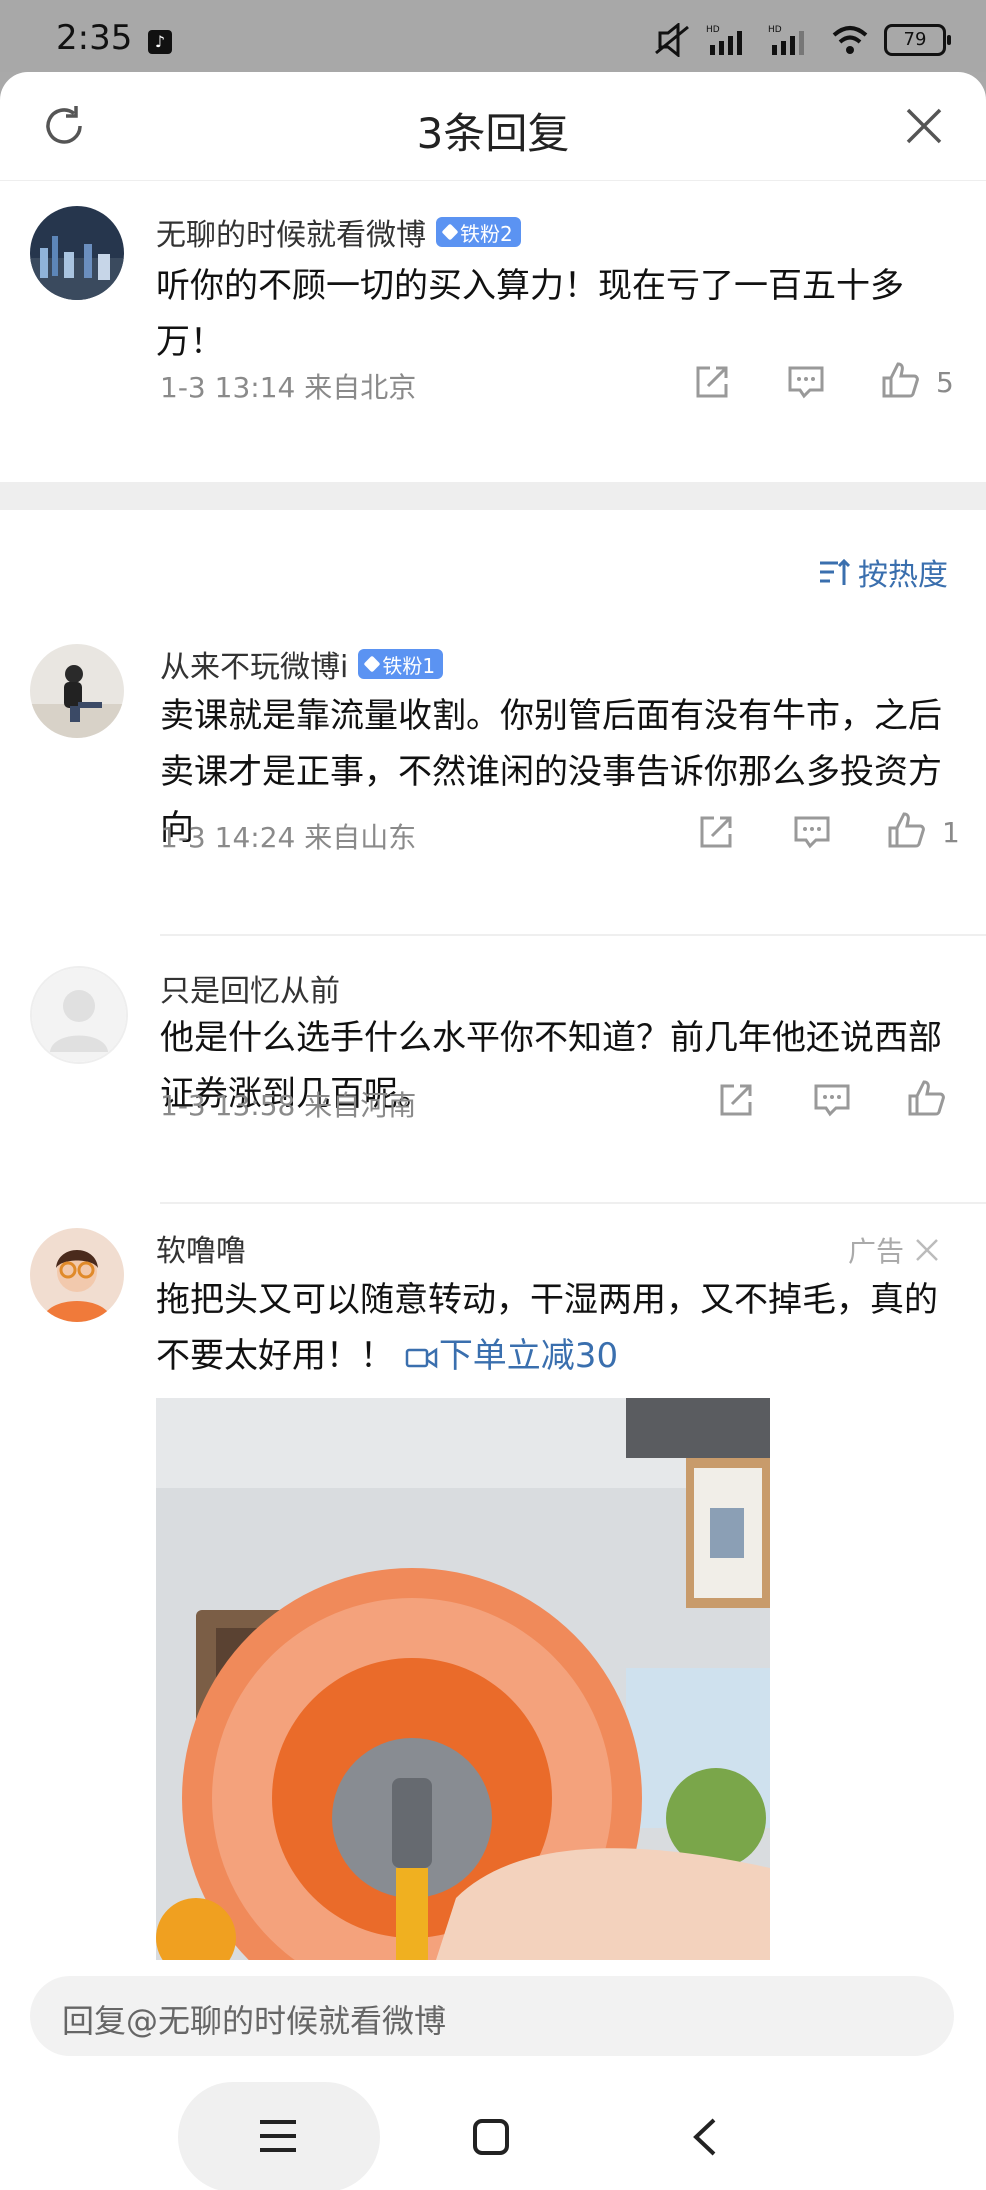 The height and width of the screenshot is (2190, 986). Describe the element at coordinates (705, 2137) in the screenshot. I see `back-icon` at that location.